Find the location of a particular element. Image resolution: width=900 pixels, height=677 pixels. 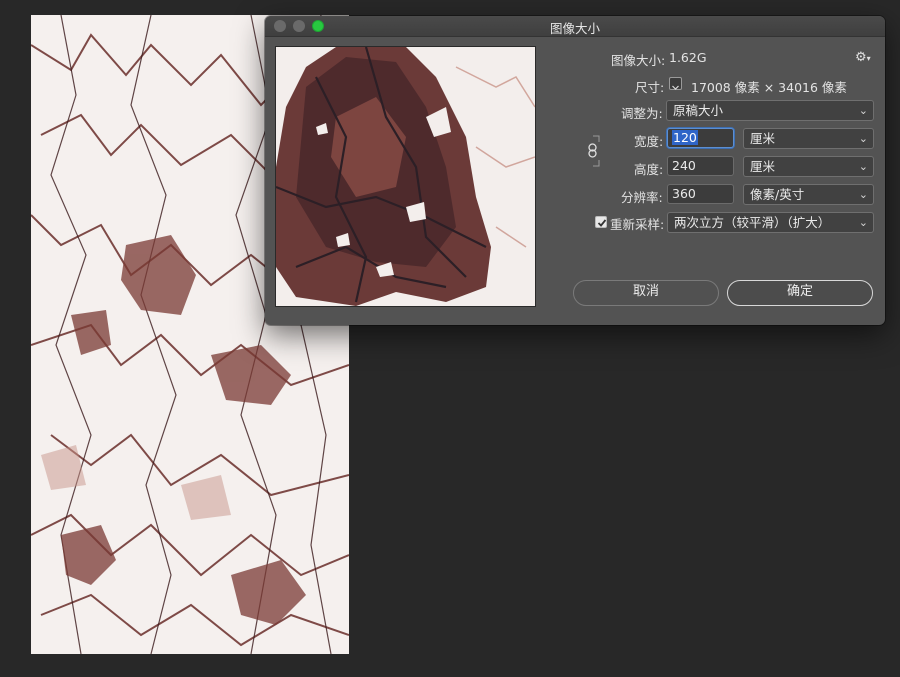

height-label: 高度: is located at coordinates (649, 169).